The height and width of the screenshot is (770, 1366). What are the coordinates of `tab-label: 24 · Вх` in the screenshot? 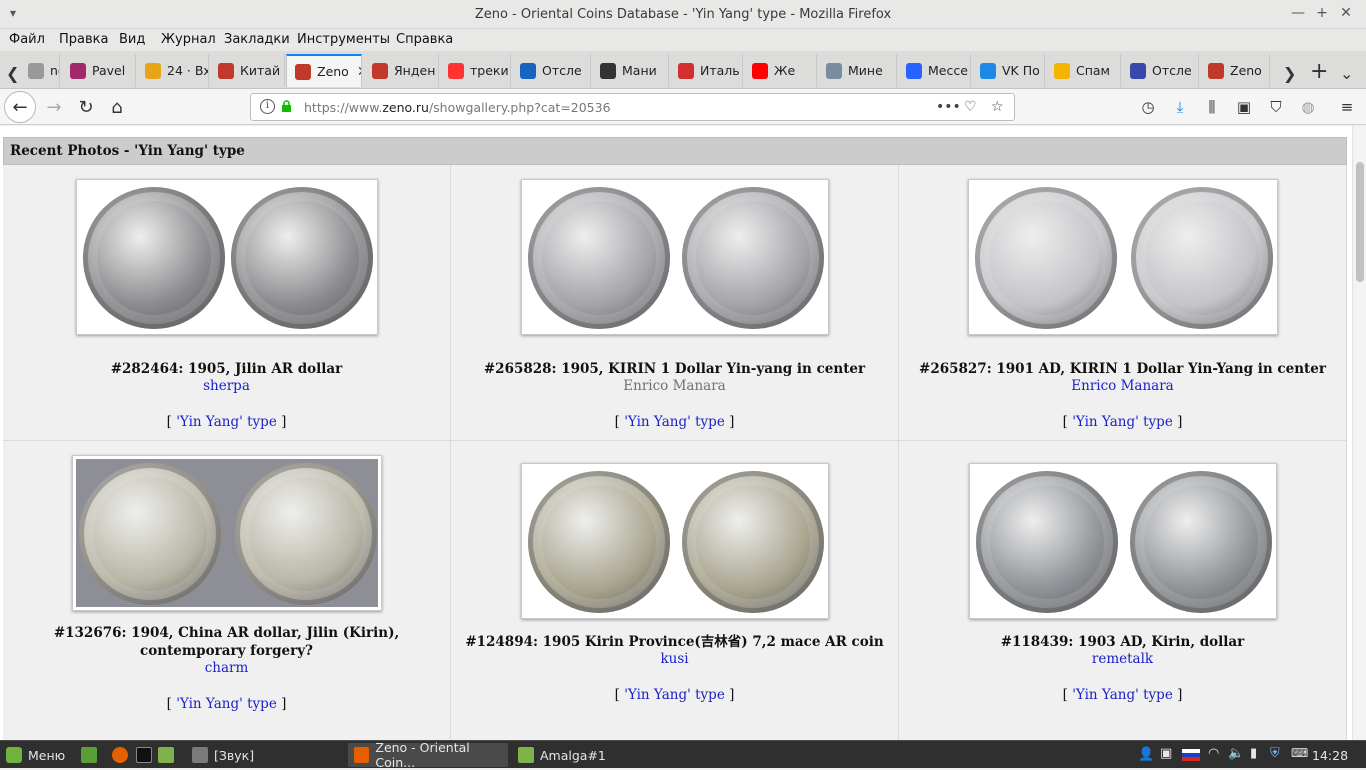 It's located at (188, 70).